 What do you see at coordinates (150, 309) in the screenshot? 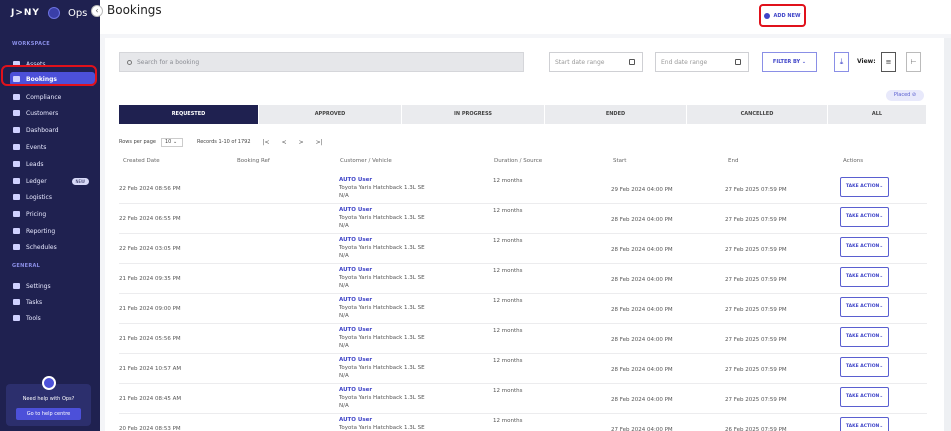
I see `created-date: 21 Feb 2024 09:00 PM` at bounding box center [150, 309].